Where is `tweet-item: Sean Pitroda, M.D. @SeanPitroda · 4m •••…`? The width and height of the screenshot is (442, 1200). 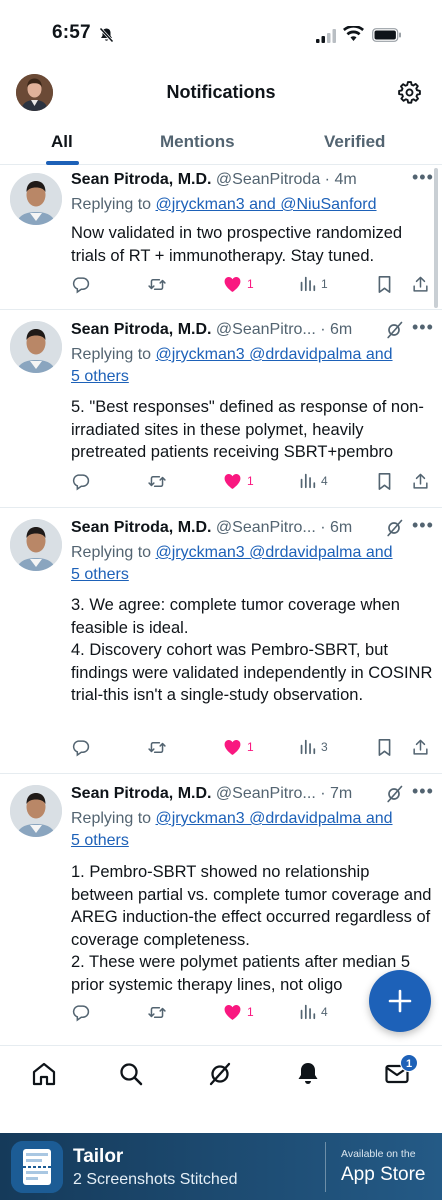
tweet-item: Sean Pitroda, M.D. @SeanPitroda · 4m •••… is located at coordinates (221, 237).